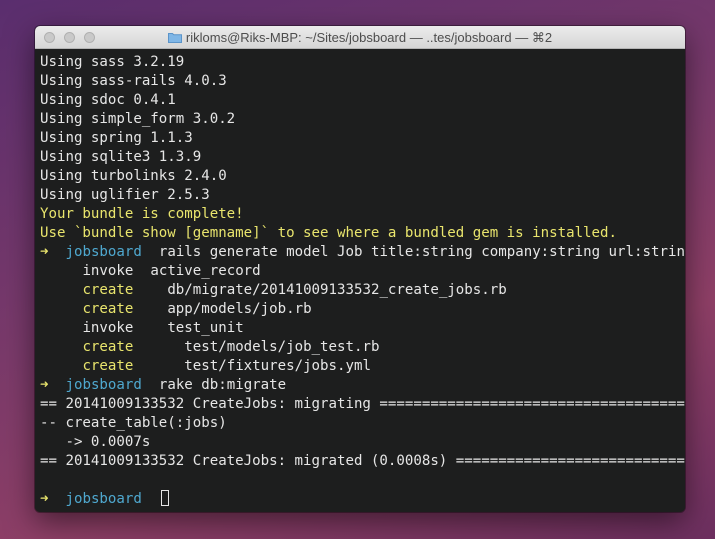 This screenshot has height=539, width=715. I want to click on output-line: Using spring 1.1.3, so click(116, 138).